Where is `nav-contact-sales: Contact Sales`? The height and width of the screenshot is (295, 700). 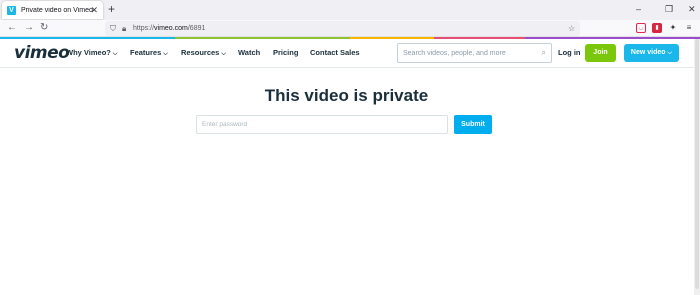
nav-contact-sales: Contact Sales is located at coordinates (335, 53).